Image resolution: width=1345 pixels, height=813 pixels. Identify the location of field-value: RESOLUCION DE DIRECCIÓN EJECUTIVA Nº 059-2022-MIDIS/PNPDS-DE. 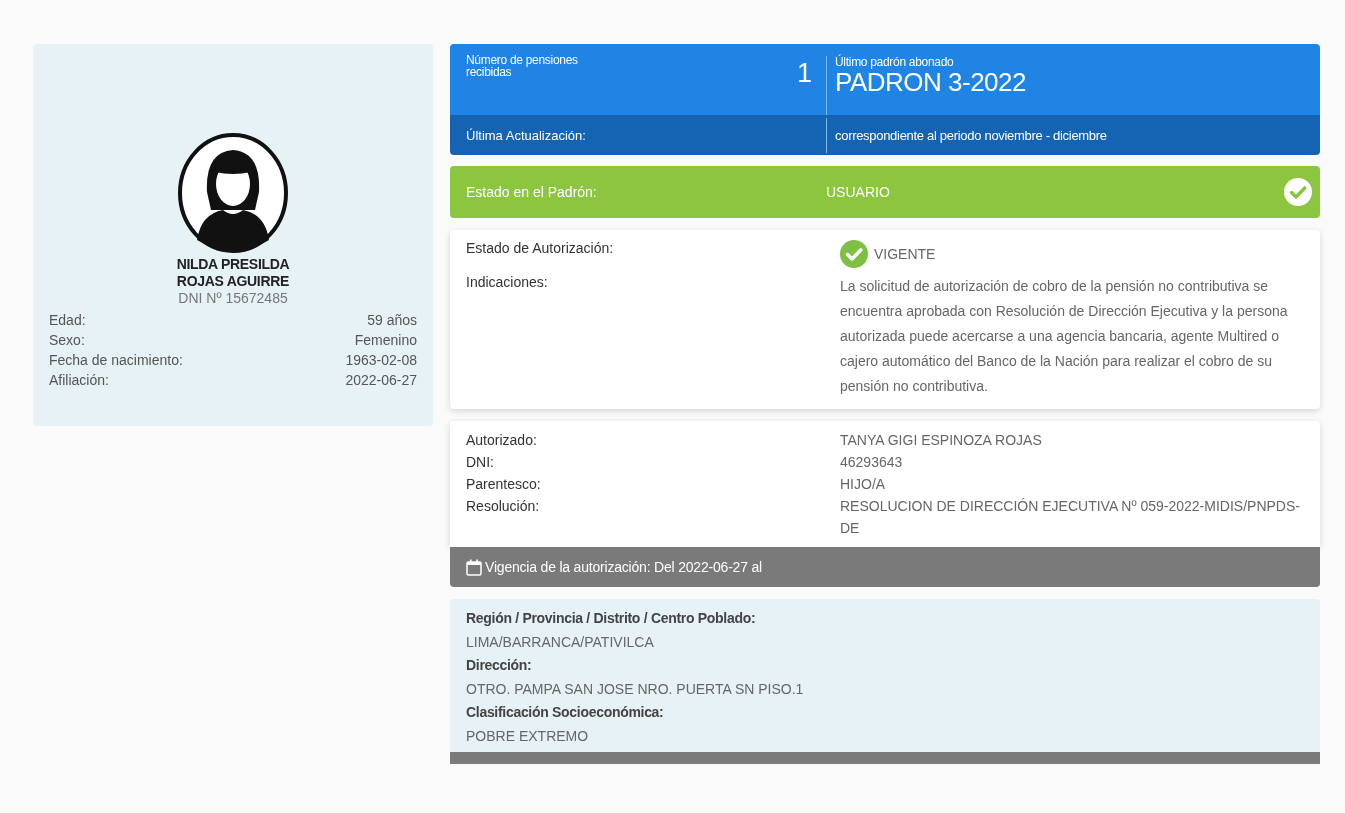
(1070, 517).